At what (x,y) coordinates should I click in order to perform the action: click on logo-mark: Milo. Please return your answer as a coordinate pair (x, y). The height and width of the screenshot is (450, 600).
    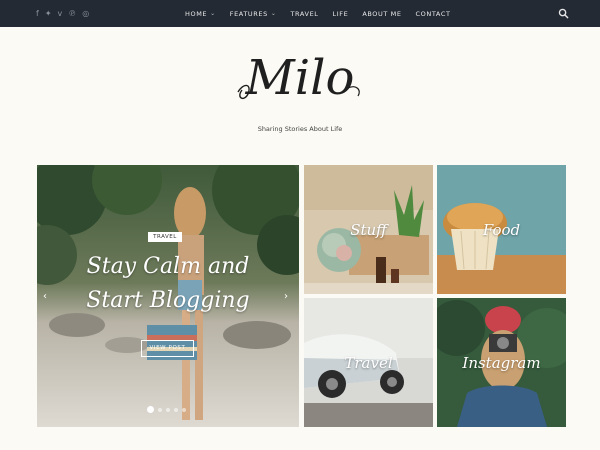
    Looking at the image, I should click on (298, 78).